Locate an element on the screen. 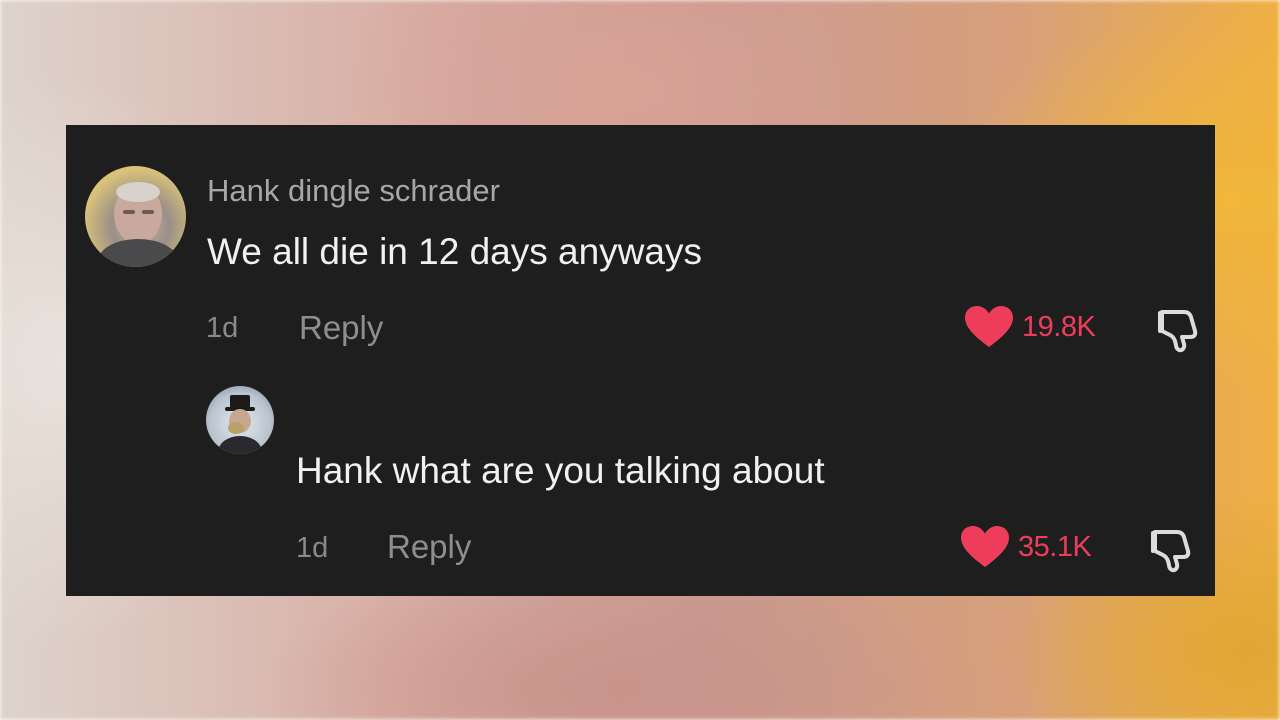  like-button: 19.8K is located at coordinates (1030, 327).